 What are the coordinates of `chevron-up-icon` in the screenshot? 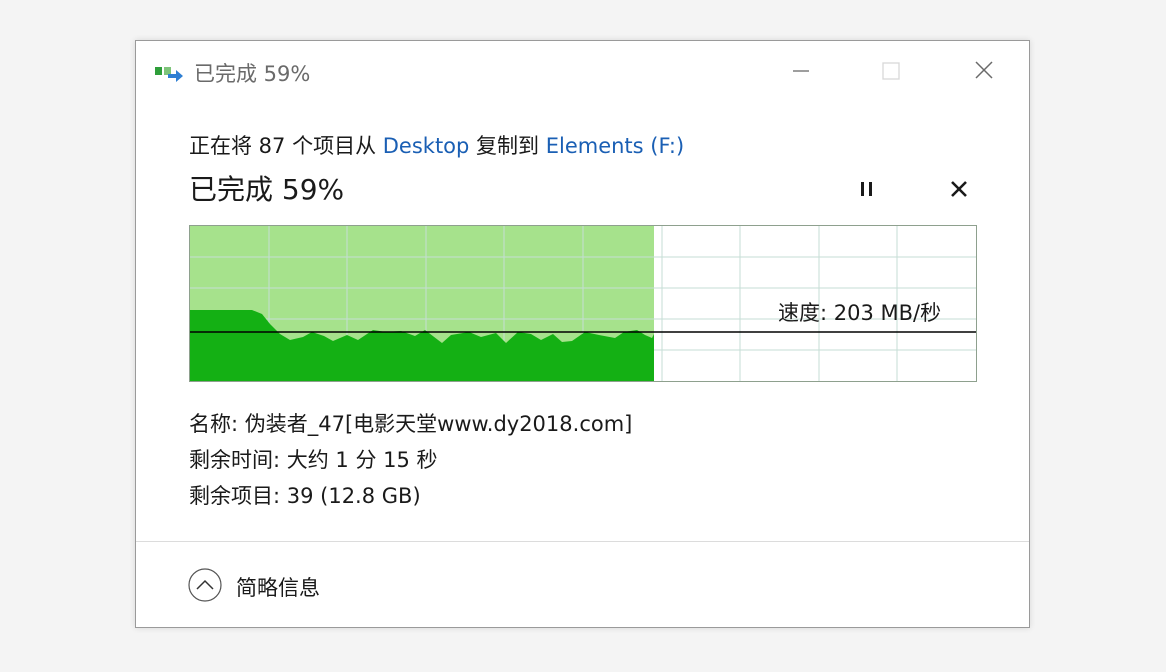 It's located at (205, 585).